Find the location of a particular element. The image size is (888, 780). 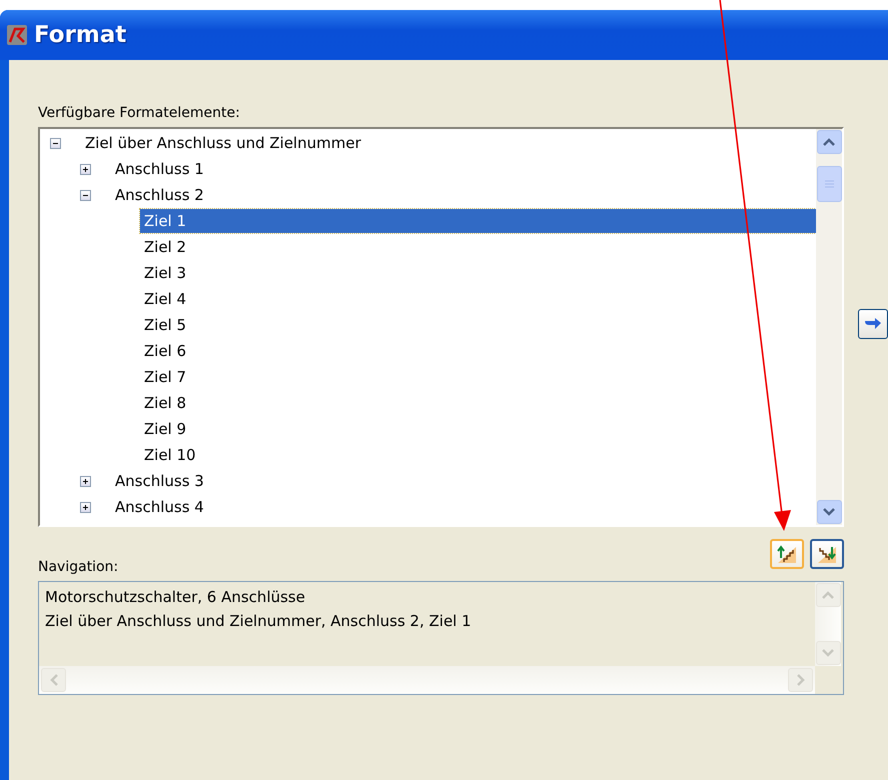

tree-item: Anschluss 2 is located at coordinates (159, 195).